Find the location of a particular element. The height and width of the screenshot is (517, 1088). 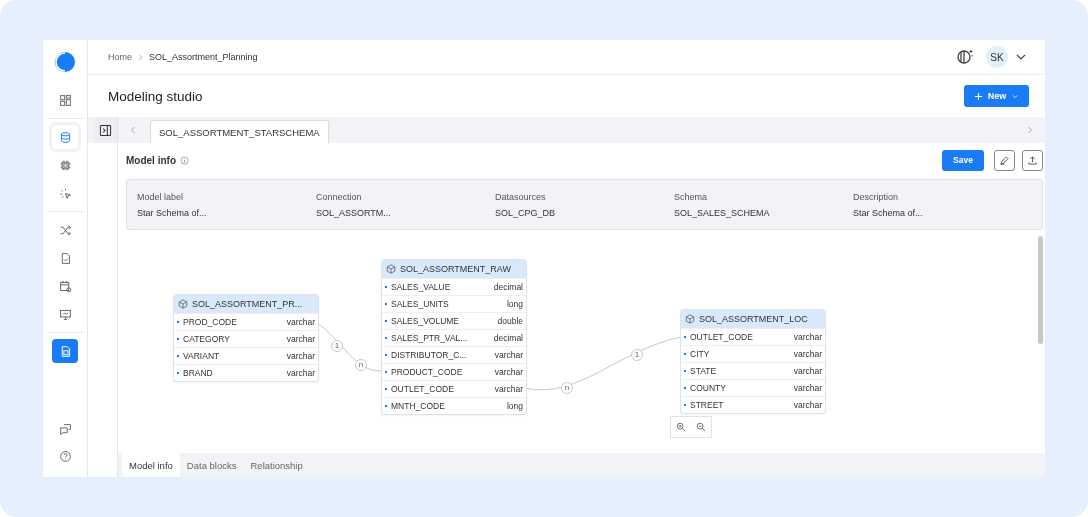

logo-icon is located at coordinates (65, 62).